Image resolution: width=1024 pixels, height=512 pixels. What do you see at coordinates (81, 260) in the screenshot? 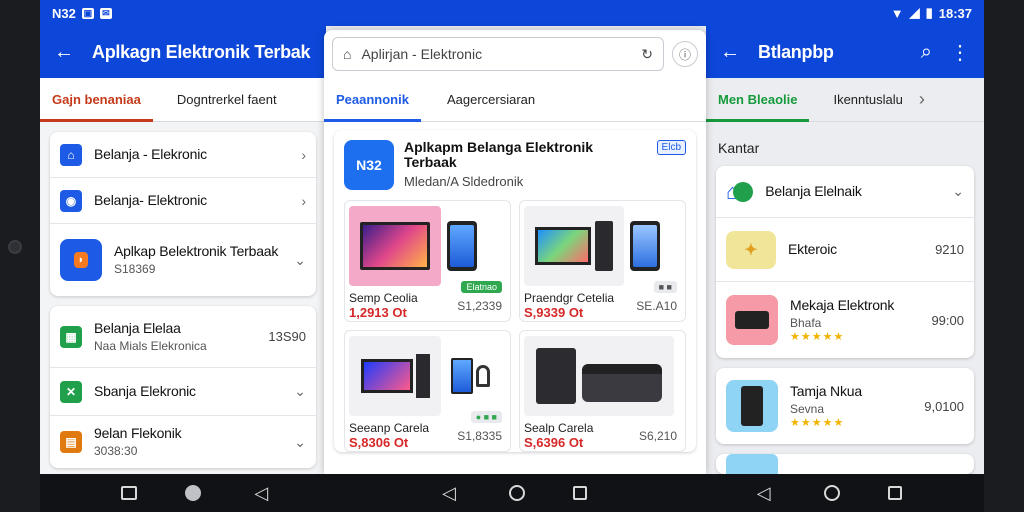
I see `app-icon: ◗` at bounding box center [81, 260].